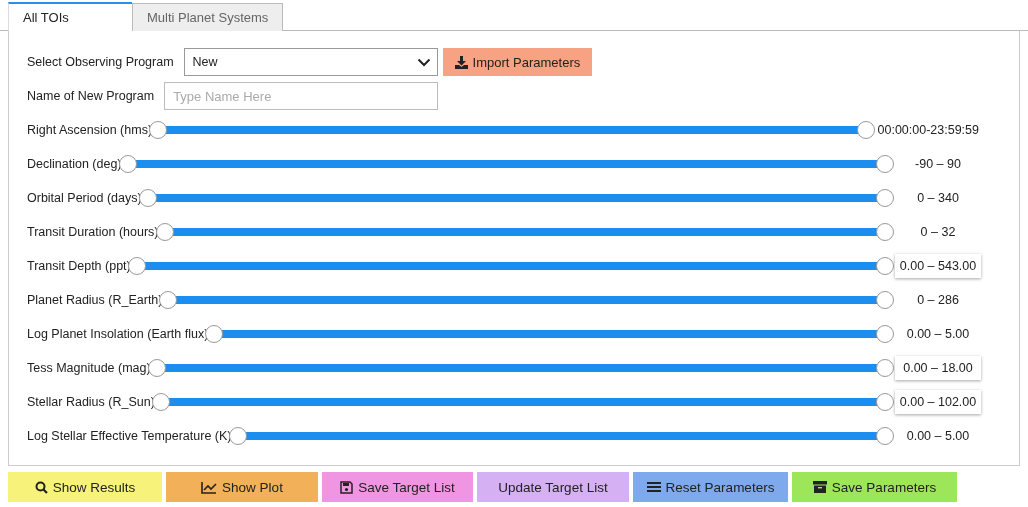 This screenshot has width=1028, height=507. I want to click on slider-label: Stellar Radius (R_Sun), so click(91, 402).